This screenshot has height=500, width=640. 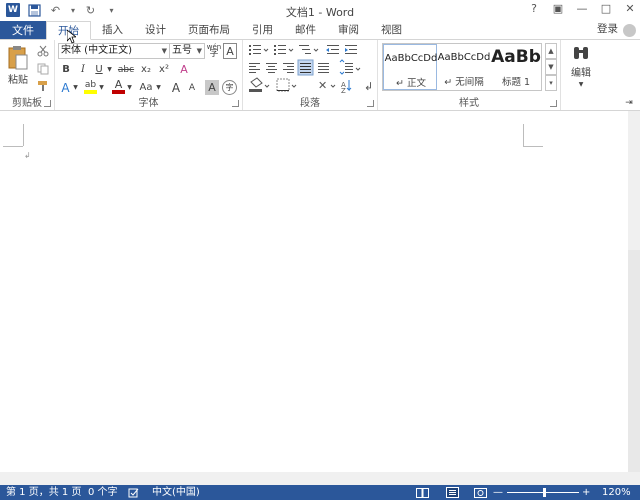 I want to click on word-count: 0 个字, so click(x=103, y=492).